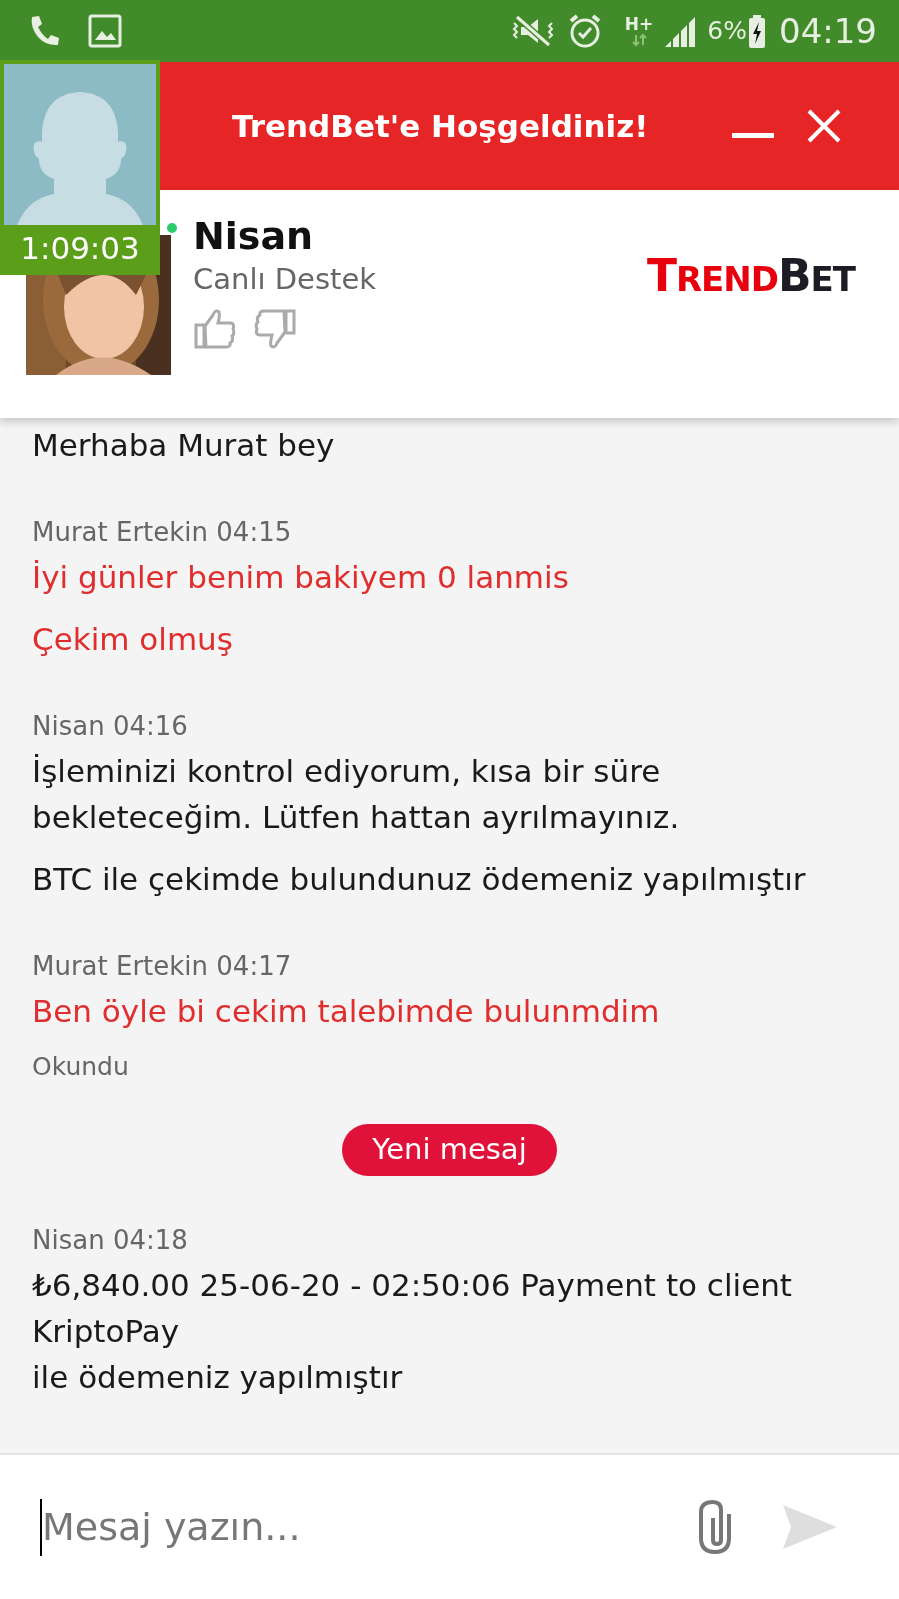 This screenshot has width=899, height=1599. I want to click on message-text: İşleminizi kontrol ediyorum, kısa bir süre bekleteceğim. Lütfen hattan ayrılmayınız., so click(356, 794).